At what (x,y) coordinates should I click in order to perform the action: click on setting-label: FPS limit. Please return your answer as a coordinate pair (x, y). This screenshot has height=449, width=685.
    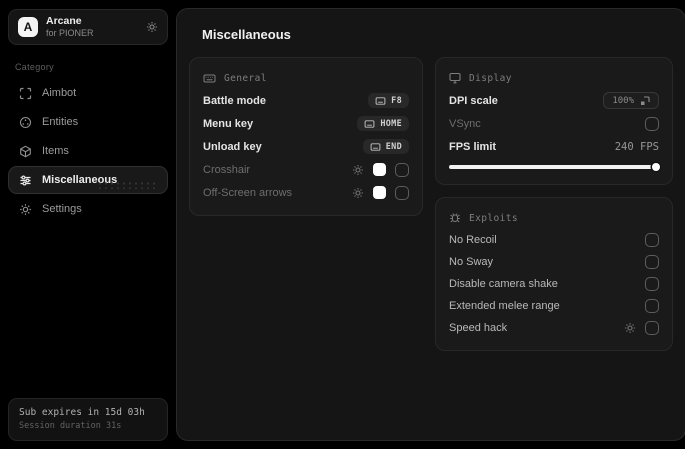
    Looking at the image, I should click on (473, 146).